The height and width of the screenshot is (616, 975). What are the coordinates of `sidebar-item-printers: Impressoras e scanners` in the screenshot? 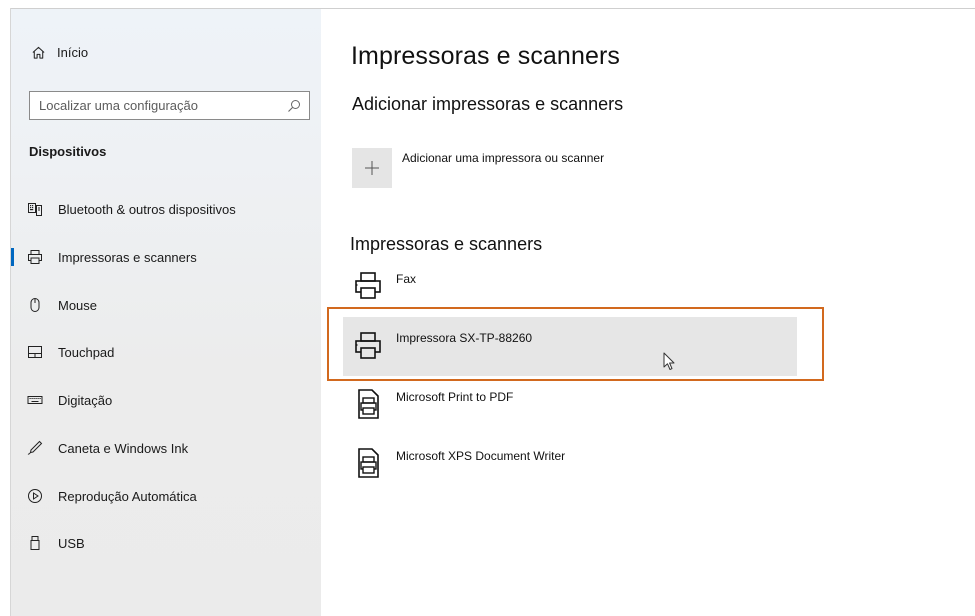 It's located at (166, 257).